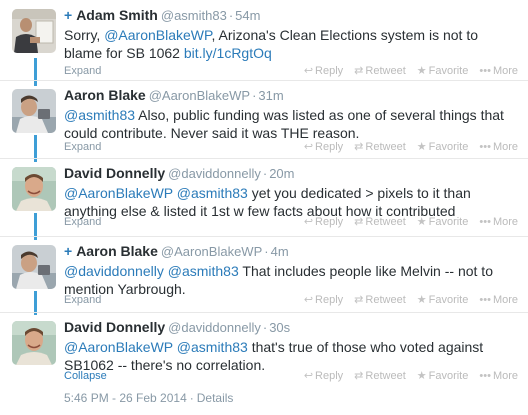  Describe the element at coordinates (194, 15) in the screenshot. I see `author-username: @asmith83` at that location.